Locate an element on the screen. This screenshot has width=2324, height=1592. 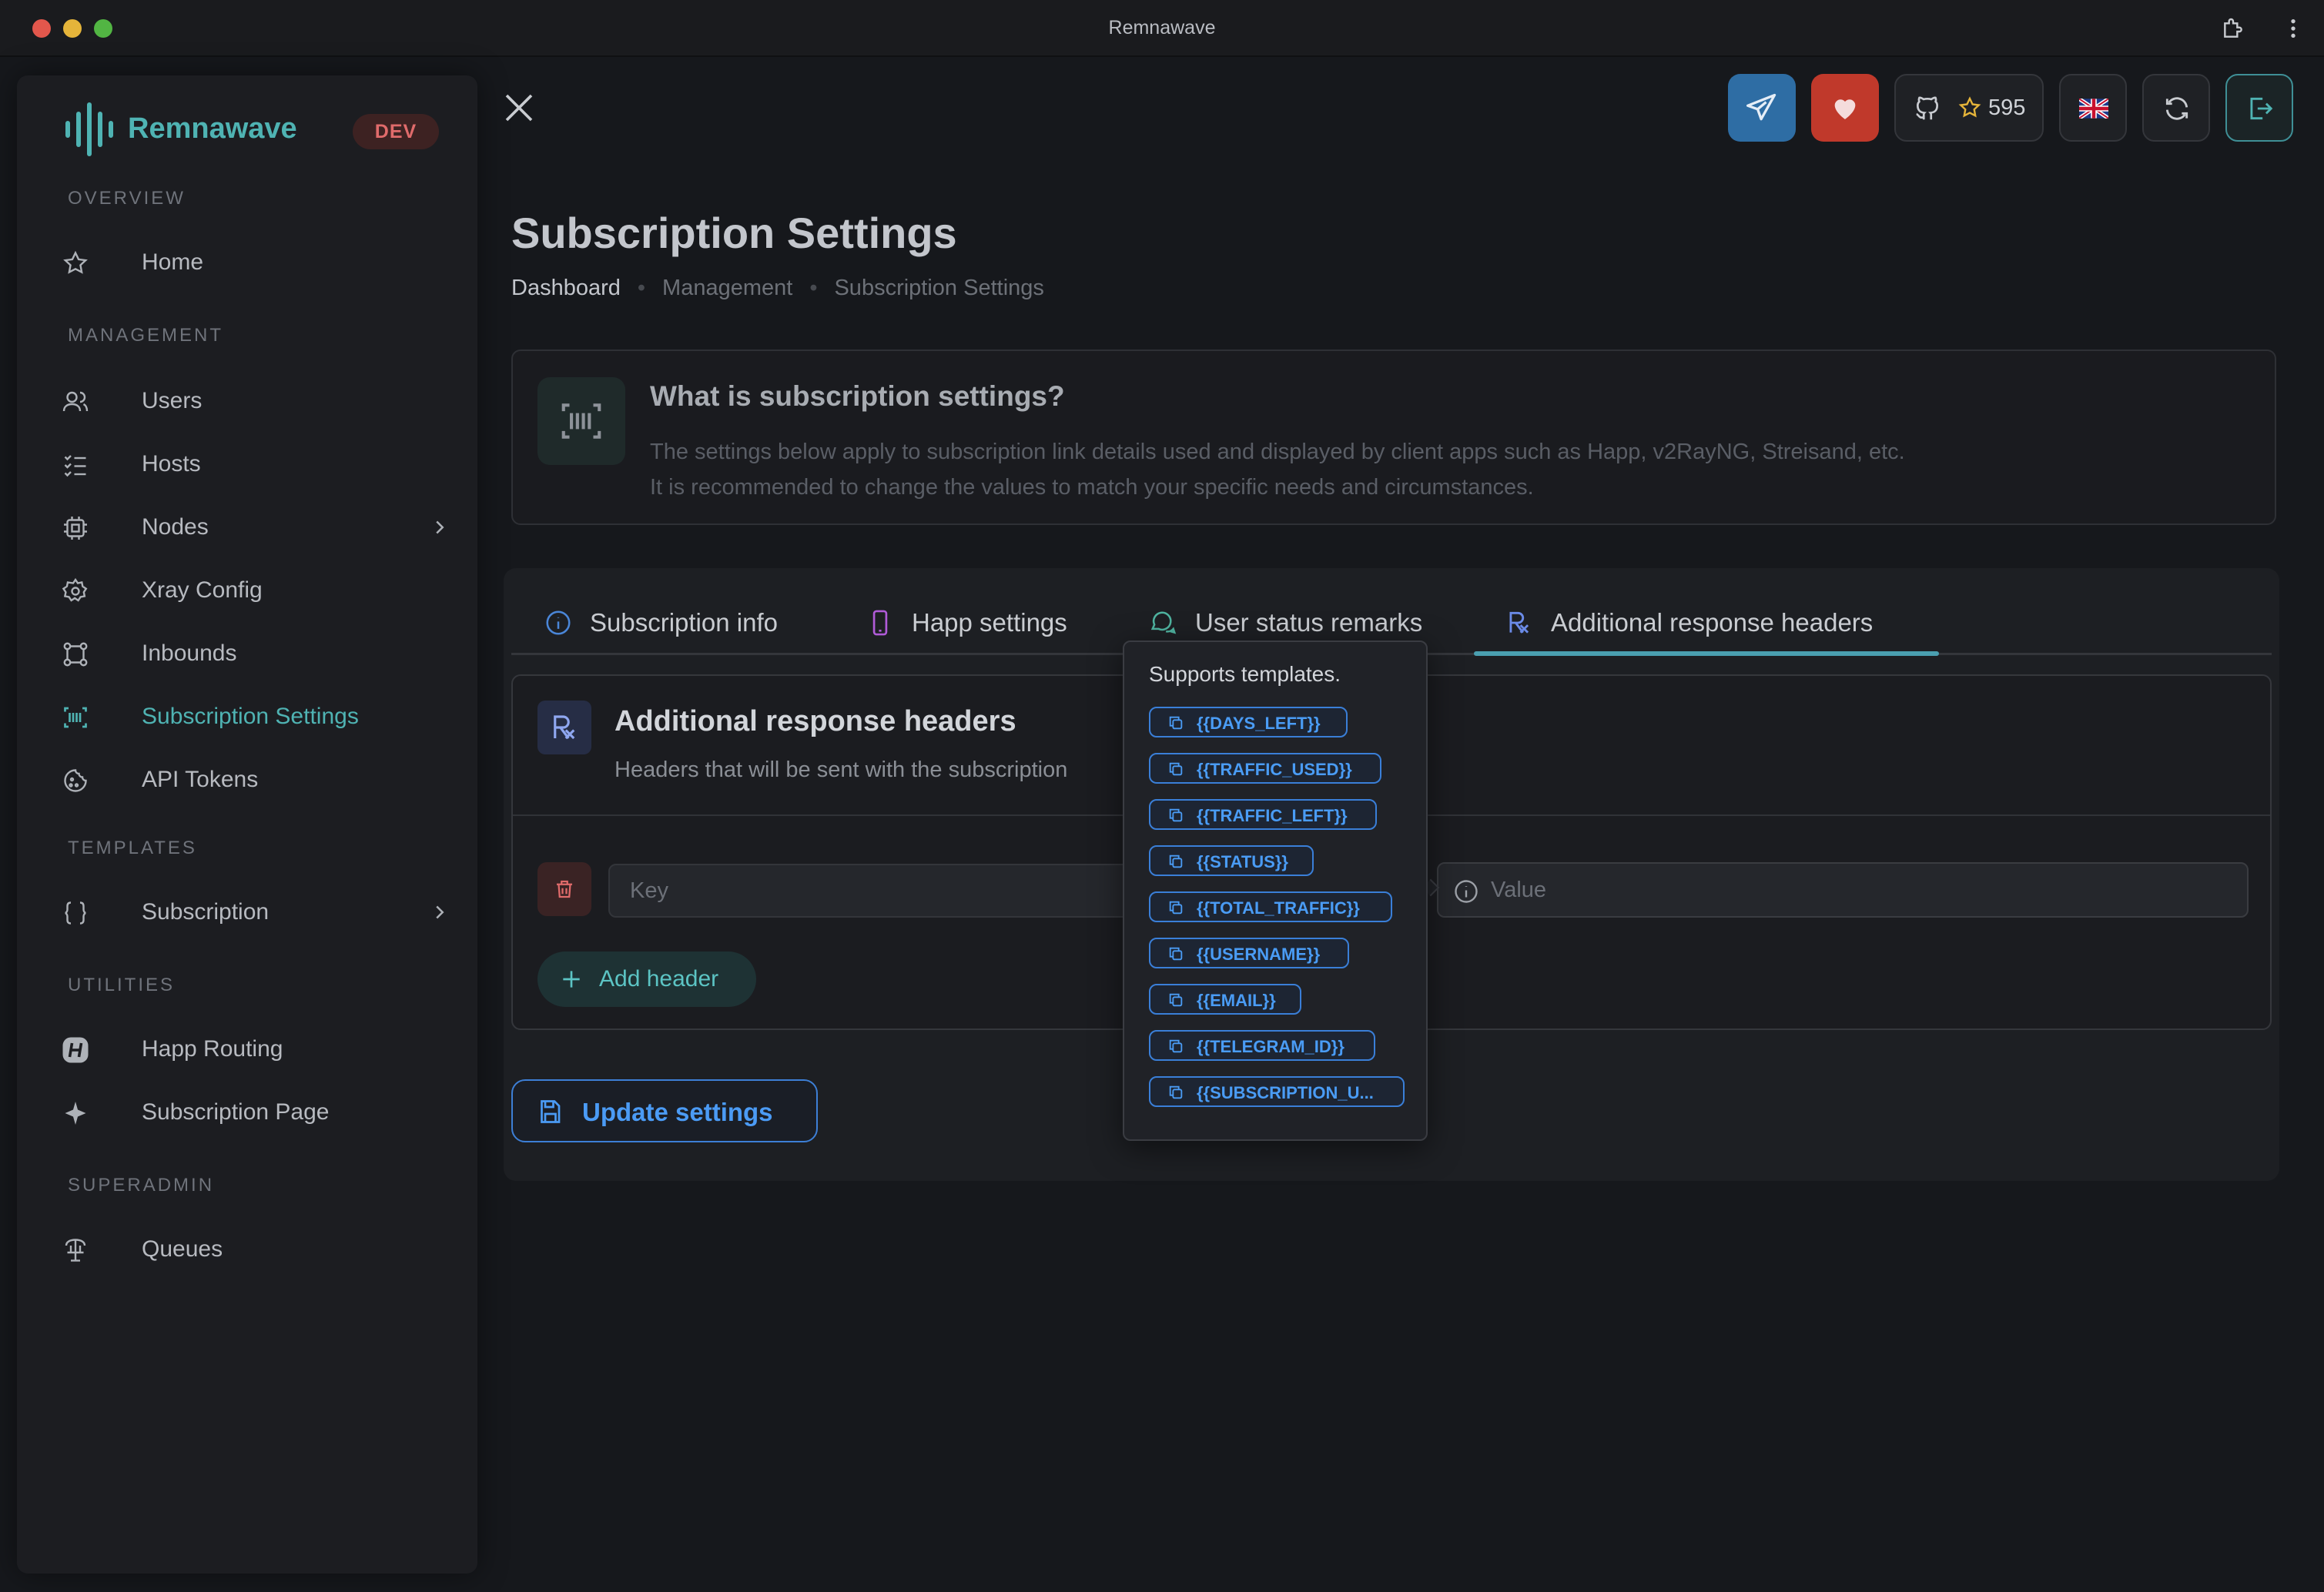
tab-subscription-info: Subscription info is located at coordinates (682, 626).